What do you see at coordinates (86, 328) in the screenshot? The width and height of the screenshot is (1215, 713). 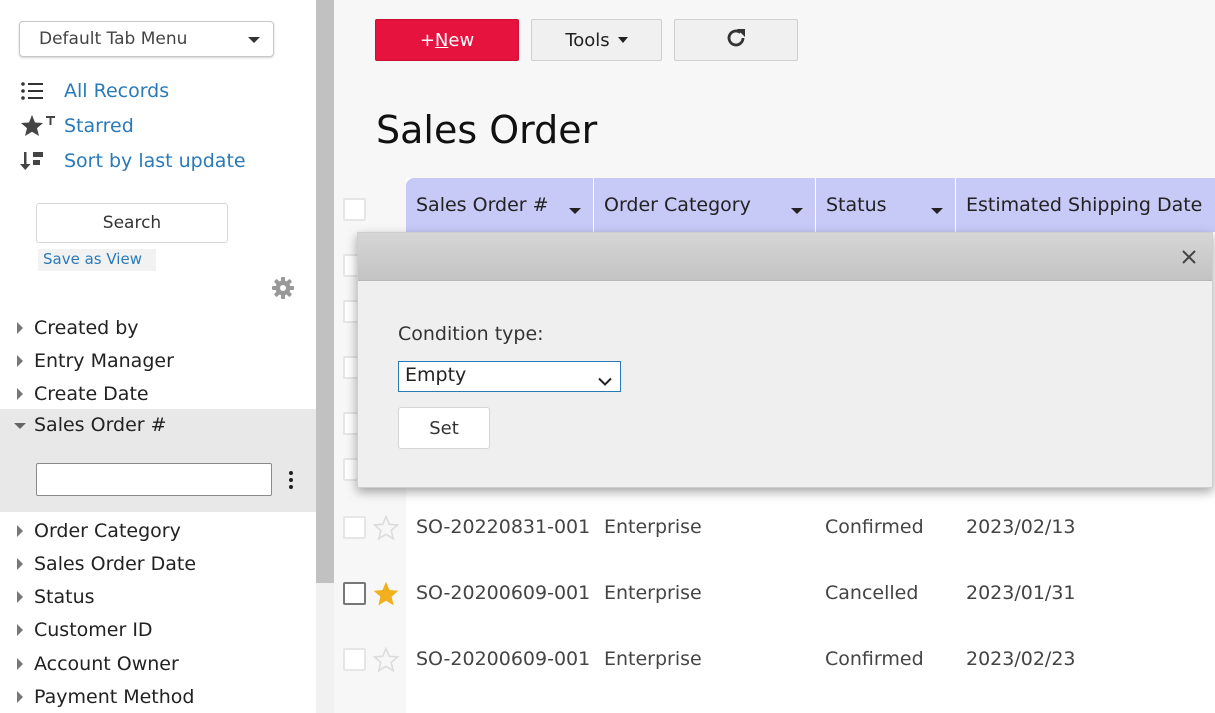 I see `filter-label: Created by` at bounding box center [86, 328].